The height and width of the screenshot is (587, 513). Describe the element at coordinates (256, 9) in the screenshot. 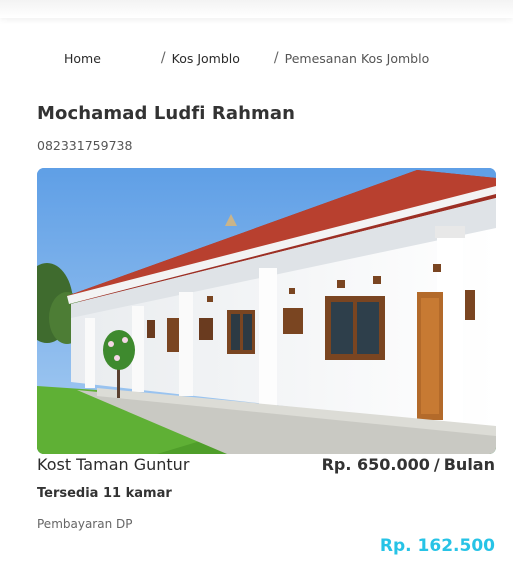

I see `top-bar` at that location.